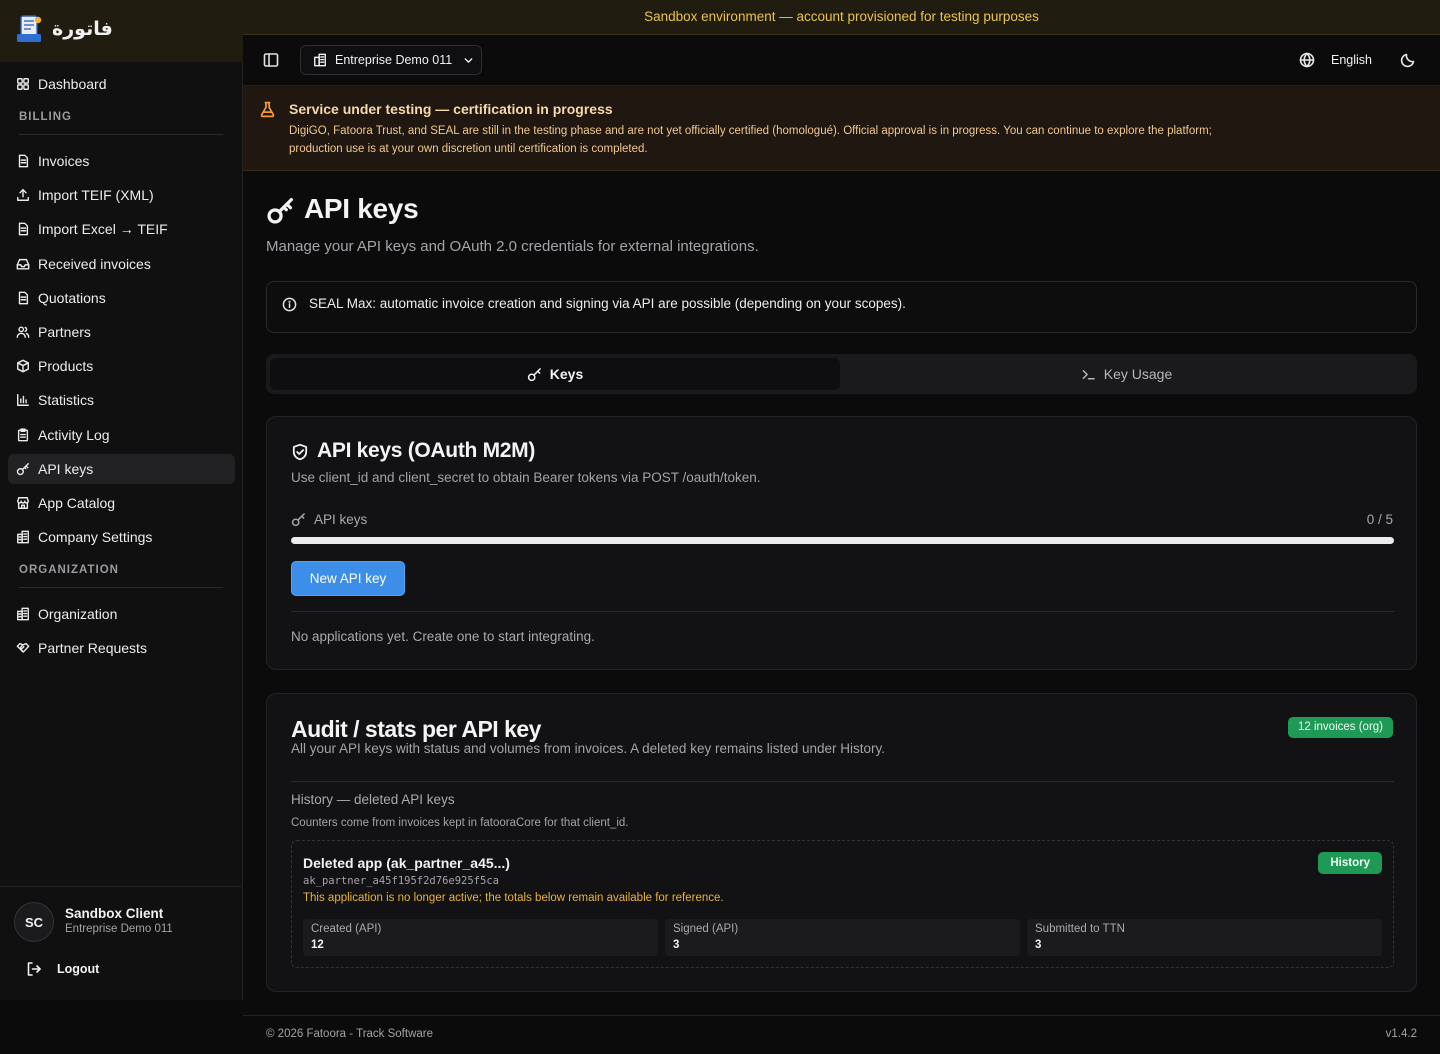  Describe the element at coordinates (34, 922) in the screenshot. I see `avatar: SC` at that location.